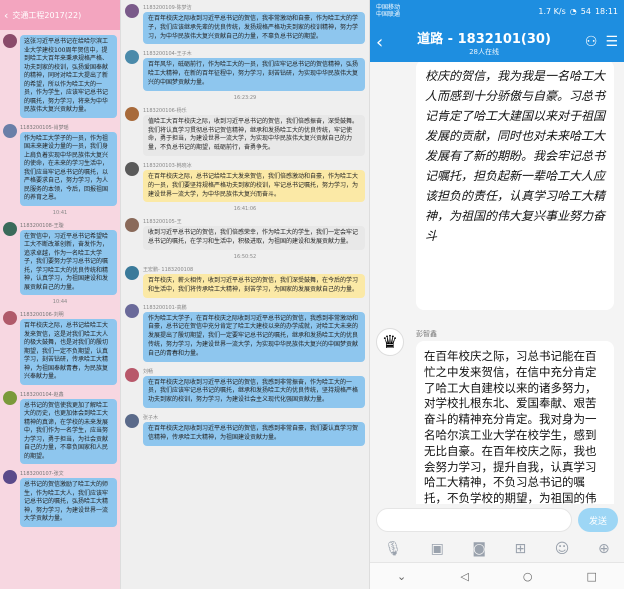  Describe the element at coordinates (426, 334) in the screenshot. I see `sender-name: 彭智鑫` at that location.